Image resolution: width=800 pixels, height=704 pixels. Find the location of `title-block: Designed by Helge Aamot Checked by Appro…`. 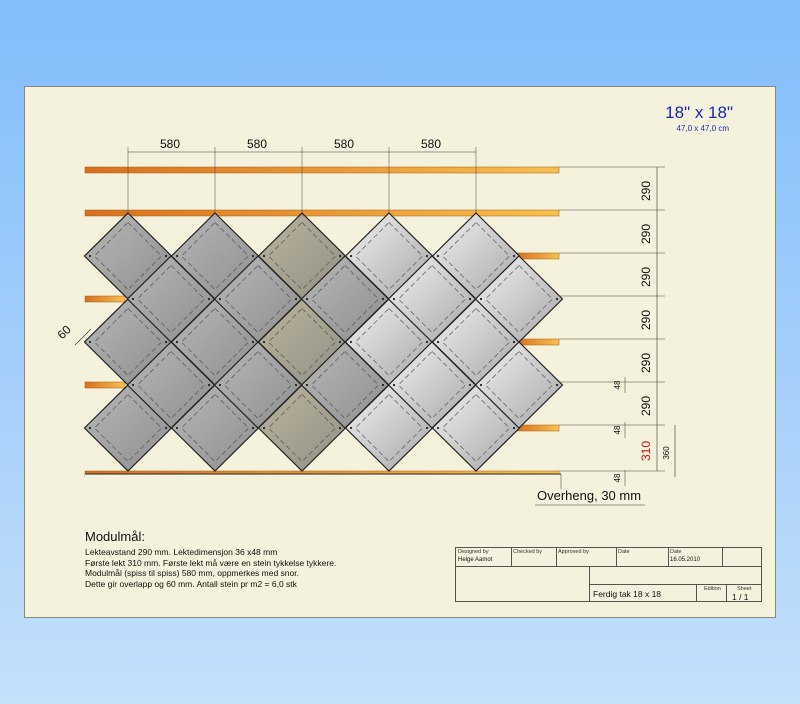

title-block: Designed by Helge Aamot Checked by Appro… is located at coordinates (608, 574).